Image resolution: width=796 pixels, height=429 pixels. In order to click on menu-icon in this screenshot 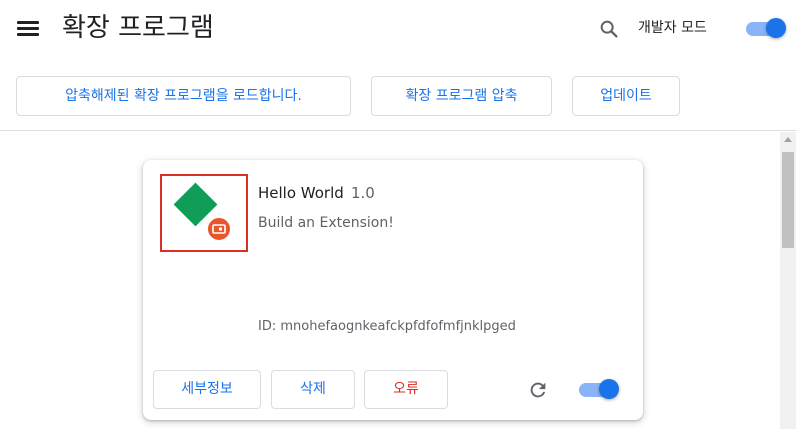, I will do `click(28, 28)`.